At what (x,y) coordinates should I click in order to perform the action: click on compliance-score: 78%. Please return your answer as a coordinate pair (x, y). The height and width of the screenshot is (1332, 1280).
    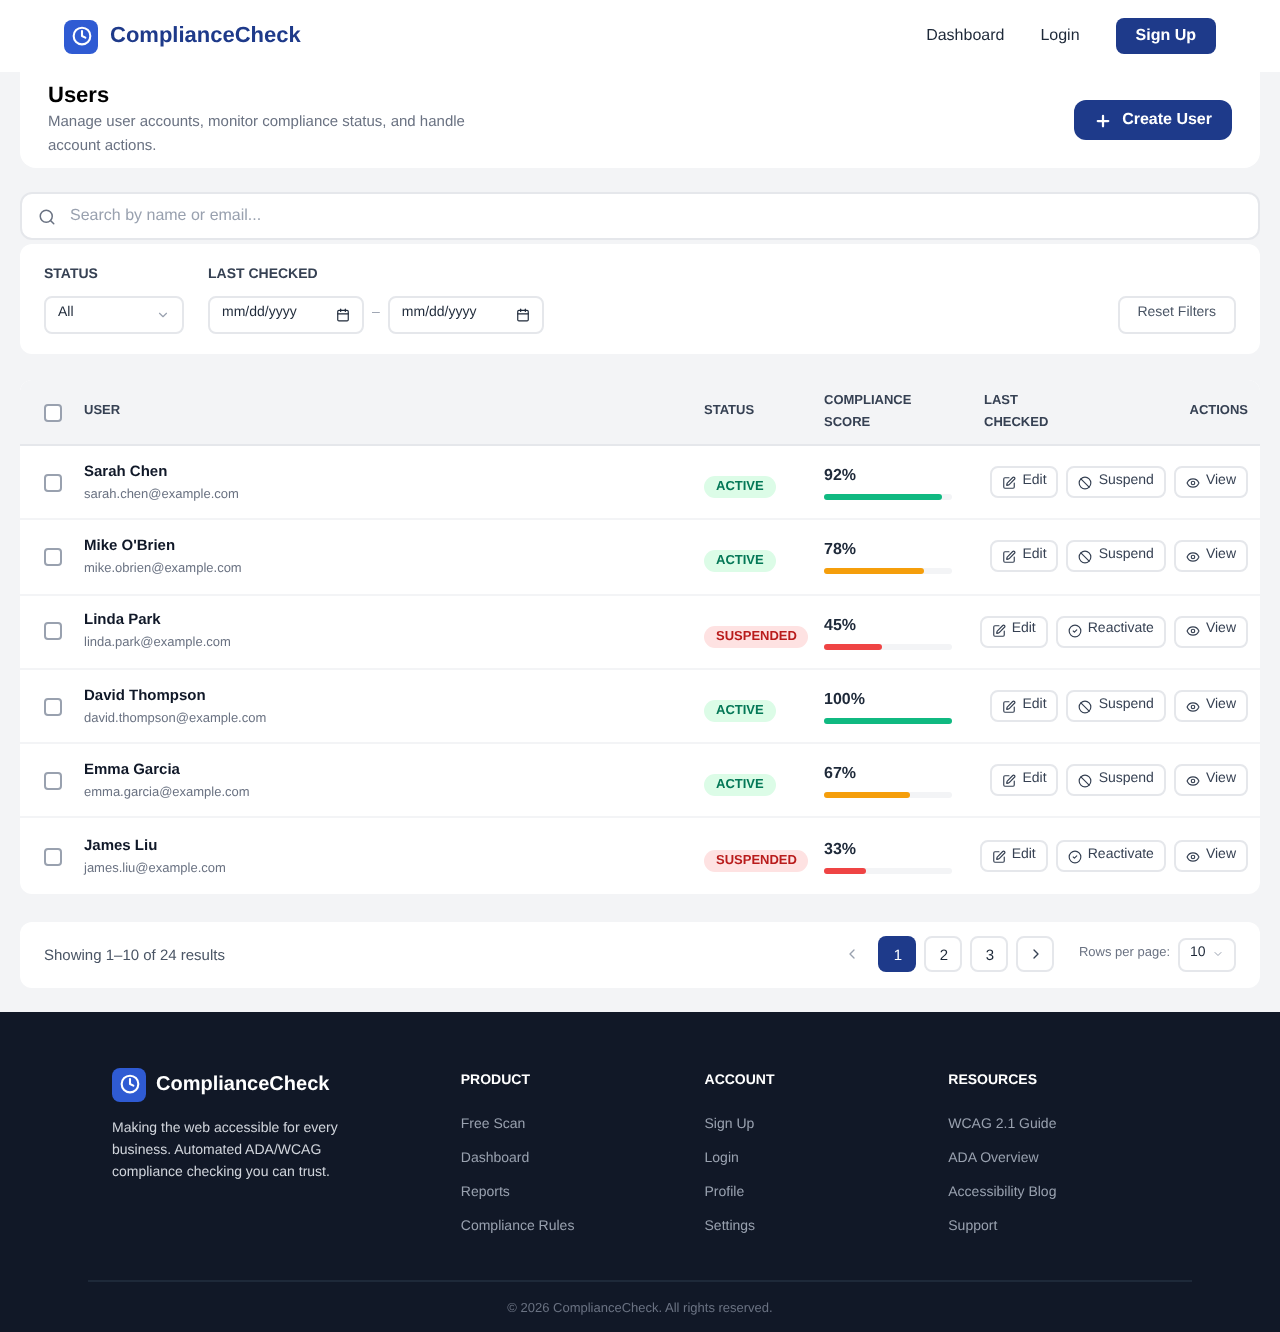
    Looking at the image, I should click on (841, 550).